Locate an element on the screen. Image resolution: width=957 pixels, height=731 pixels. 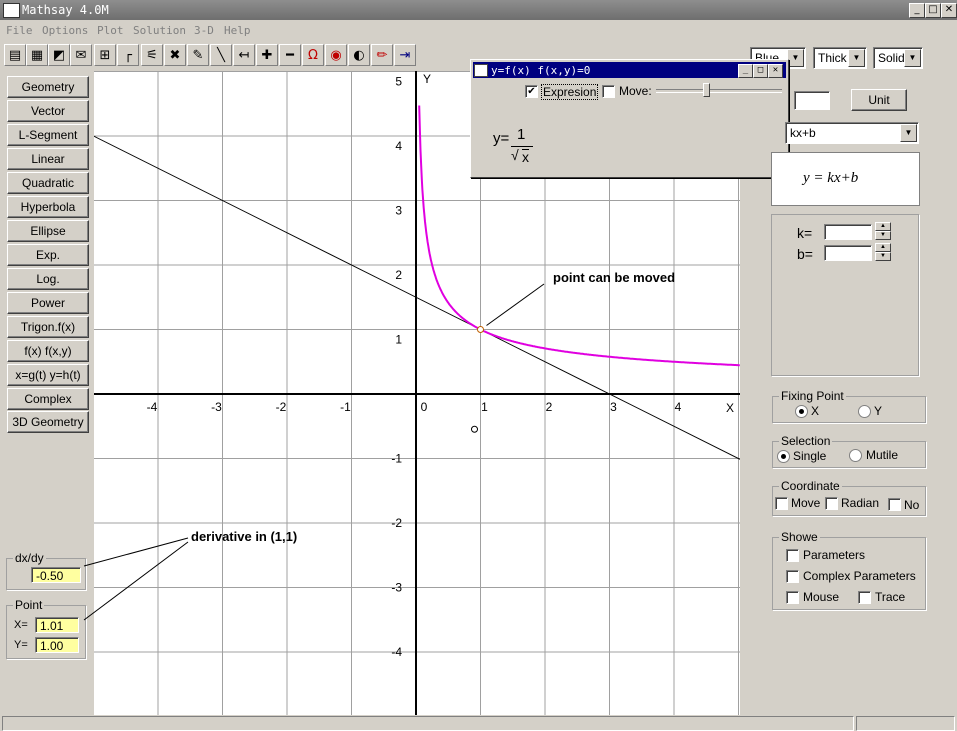
movable-point is located at coordinates (480, 329).